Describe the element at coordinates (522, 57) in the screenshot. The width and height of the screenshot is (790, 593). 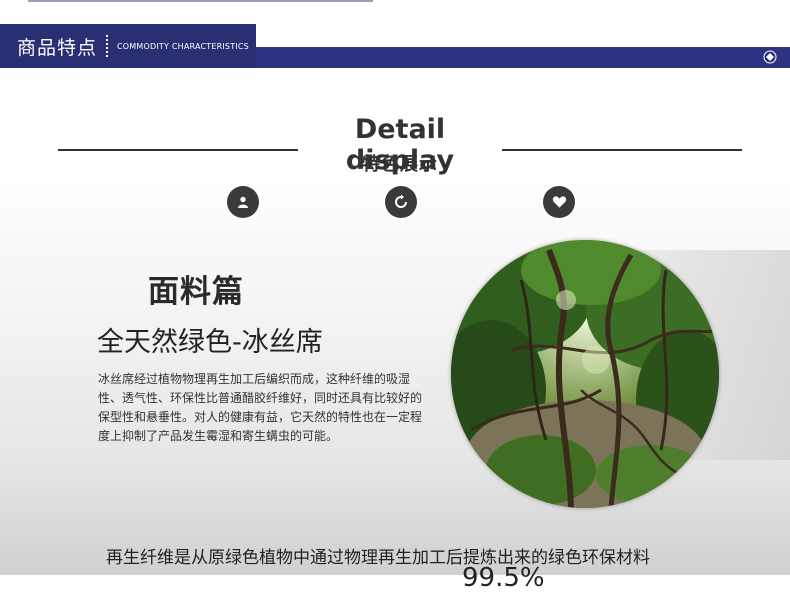
I see `header-band` at that location.